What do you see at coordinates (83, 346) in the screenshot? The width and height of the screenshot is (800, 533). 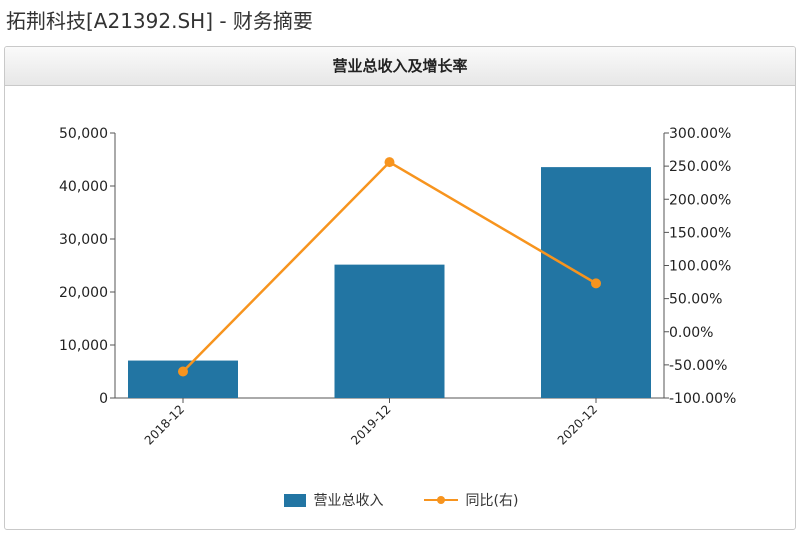 I see `y-left-tick-label: 10,000` at bounding box center [83, 346].